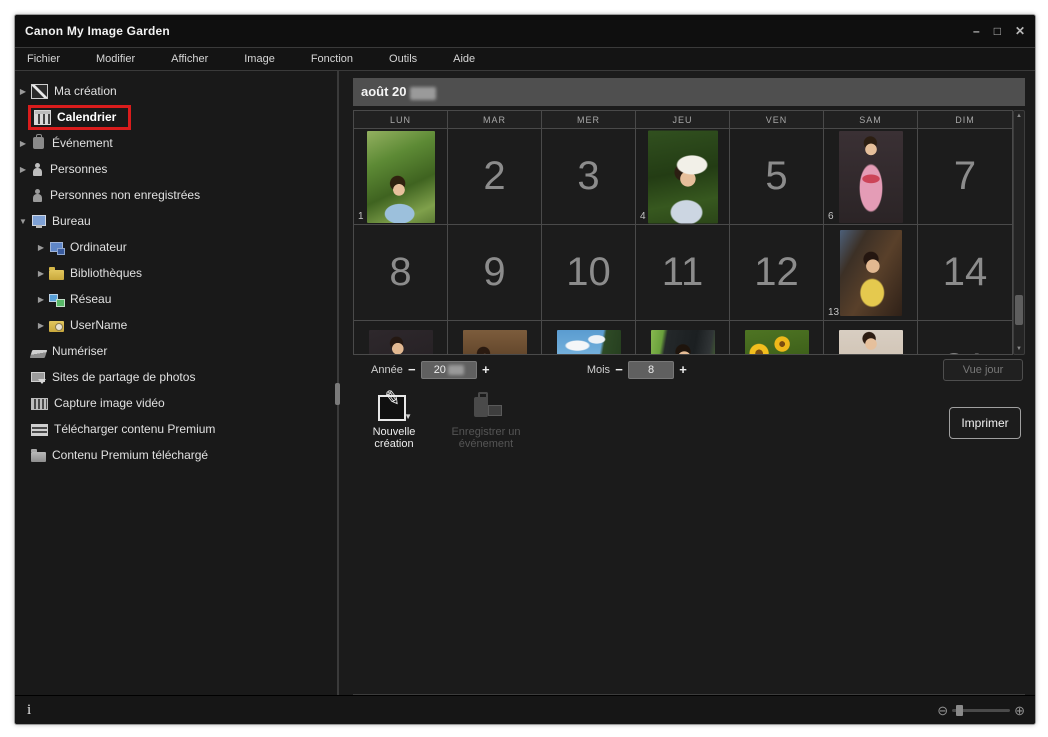  I want to click on print-button: Imprimer, so click(985, 422).